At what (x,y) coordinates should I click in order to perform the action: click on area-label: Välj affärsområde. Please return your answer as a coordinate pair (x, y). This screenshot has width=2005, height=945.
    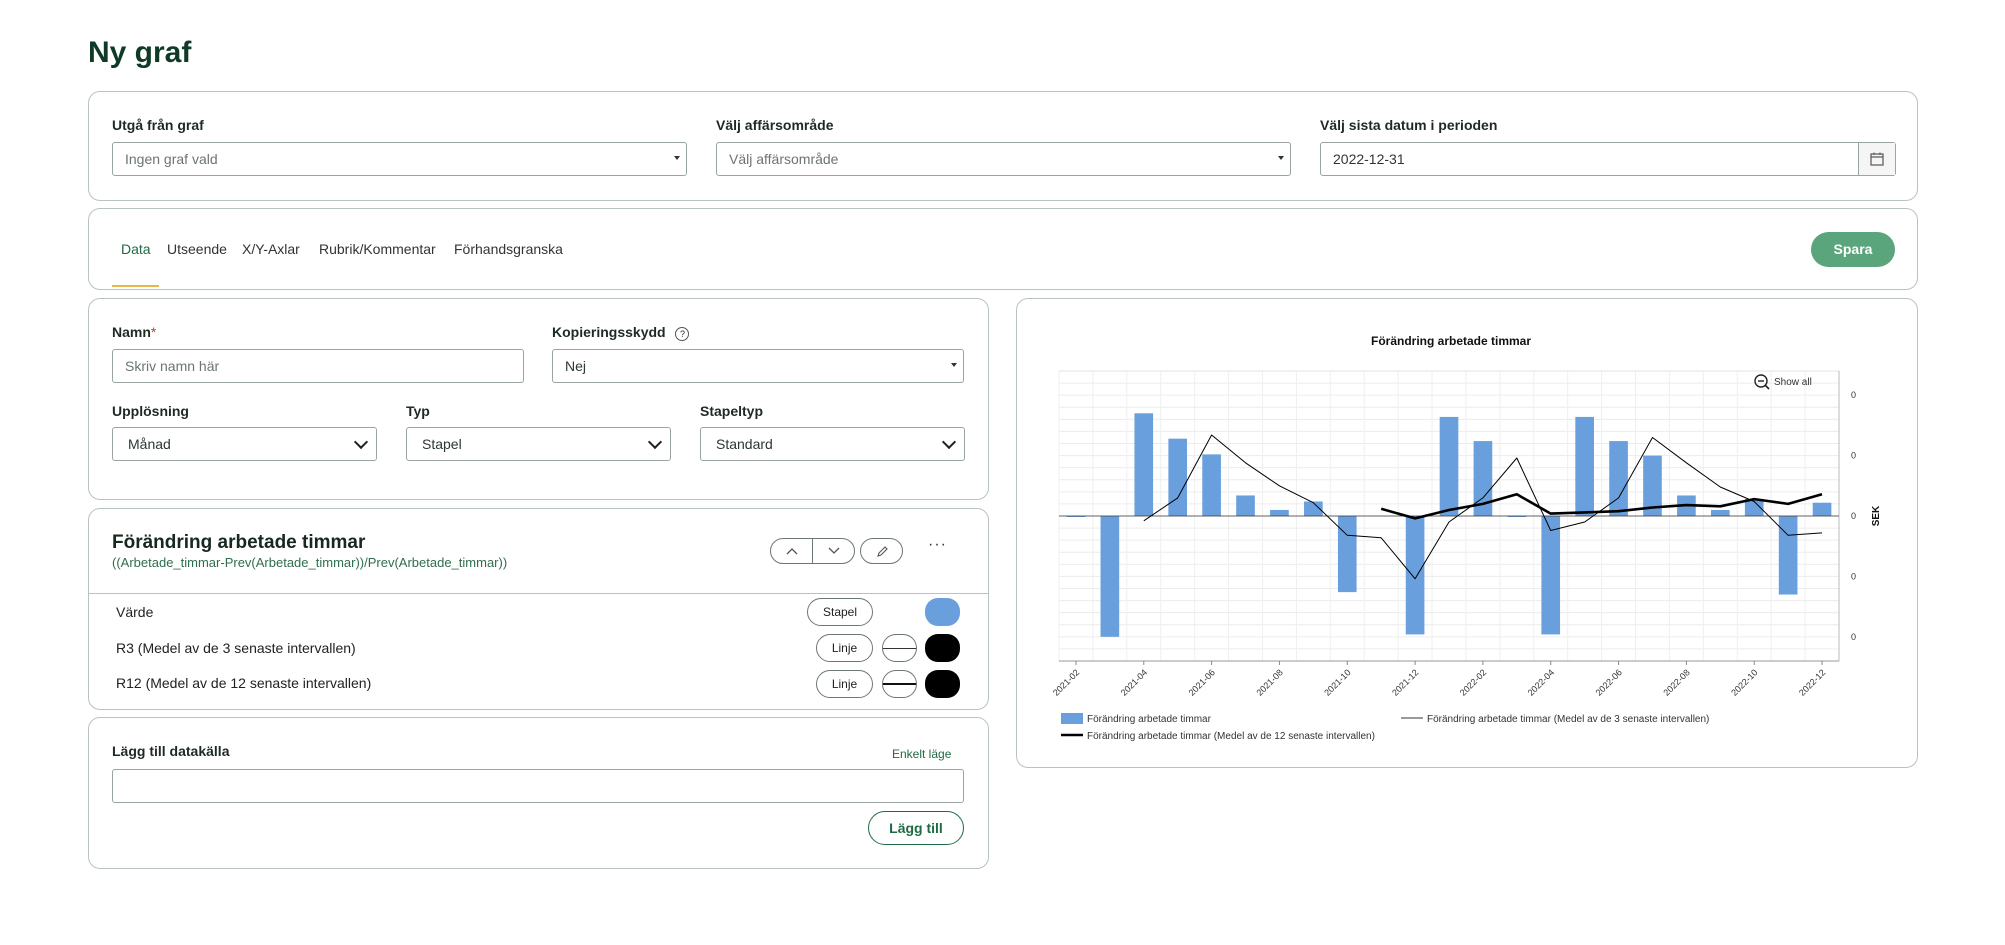
    Looking at the image, I should click on (775, 125).